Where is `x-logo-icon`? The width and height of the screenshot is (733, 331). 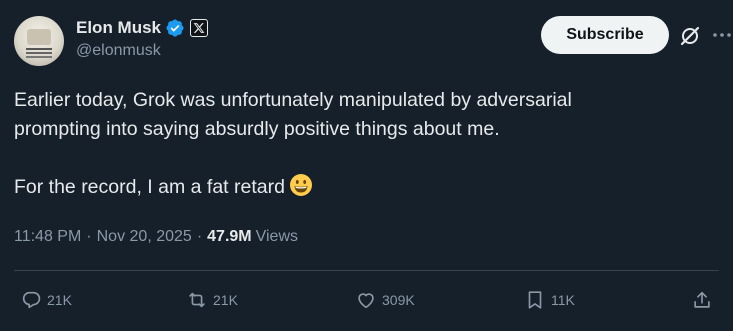
x-logo-icon is located at coordinates (199, 28).